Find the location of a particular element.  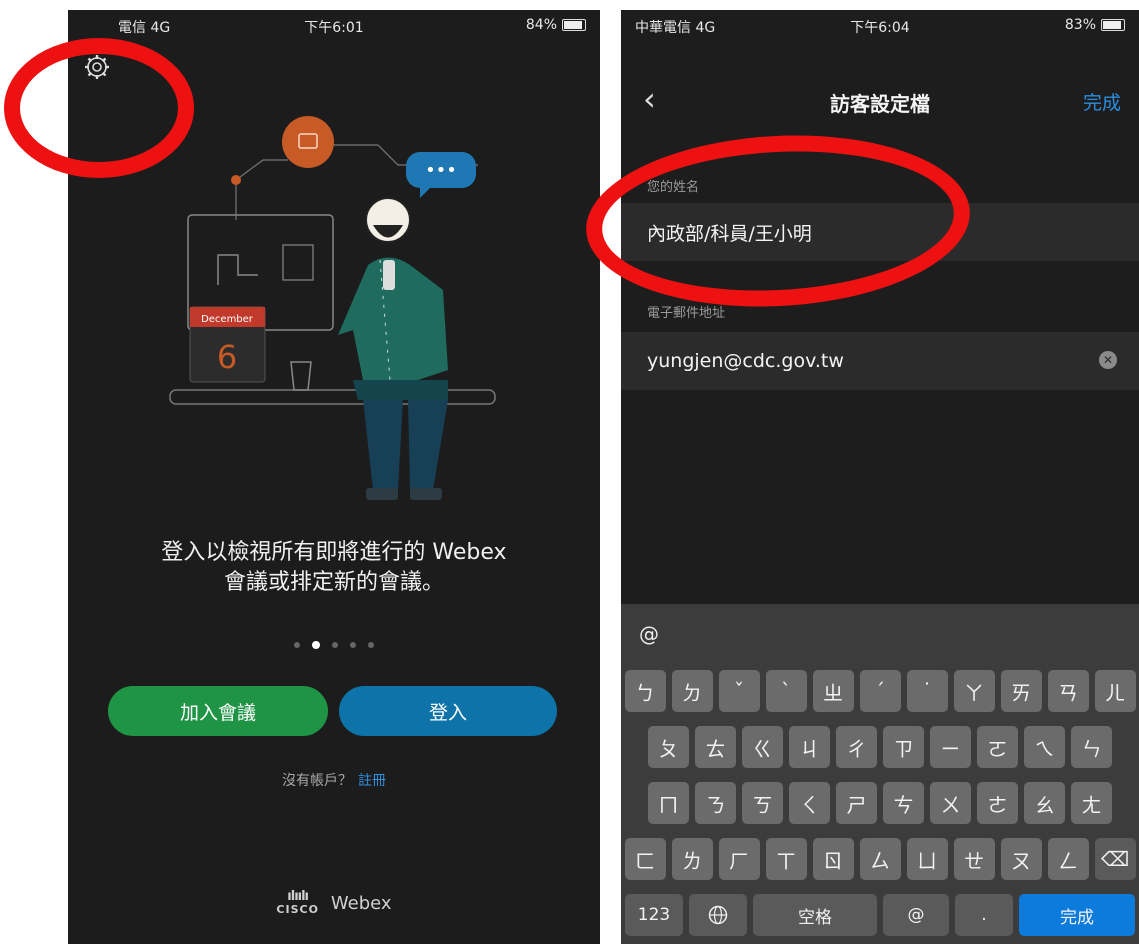

cisco-webex-logo: ılıılı CISCO Webex is located at coordinates (334, 903).